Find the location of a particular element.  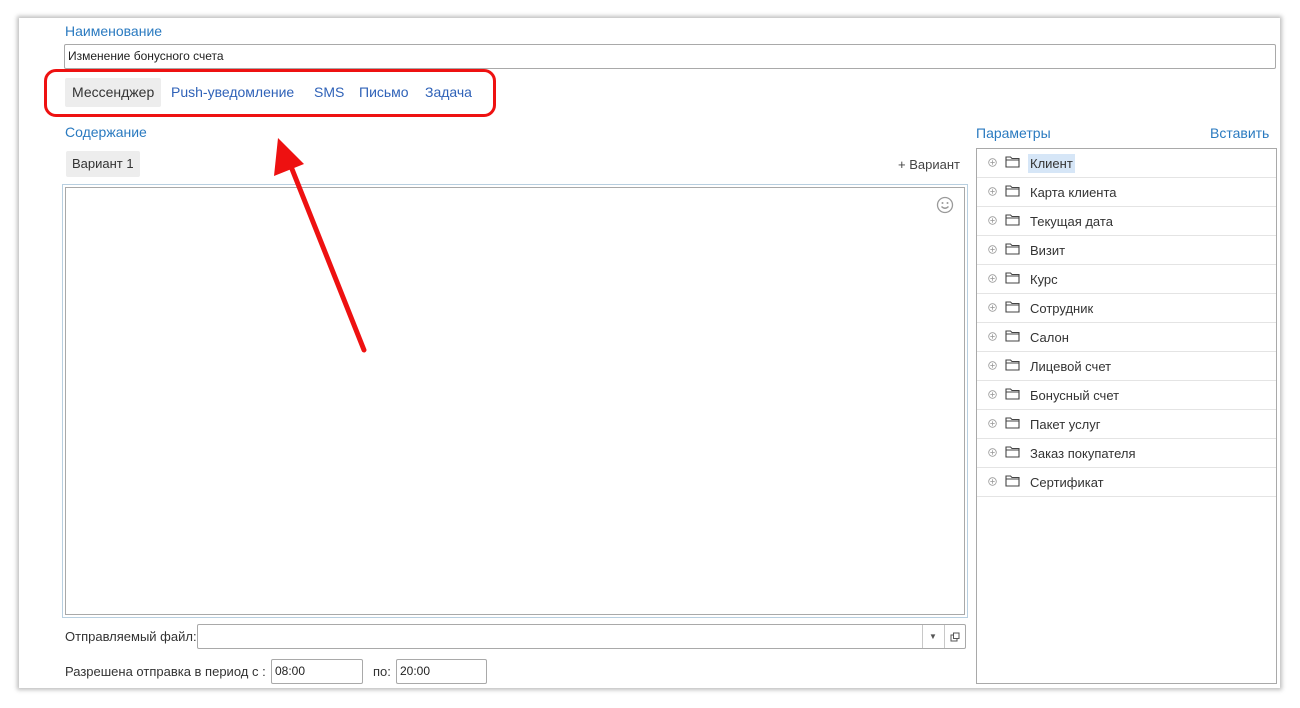

tree-item-label: Клиент is located at coordinates (1051, 163).